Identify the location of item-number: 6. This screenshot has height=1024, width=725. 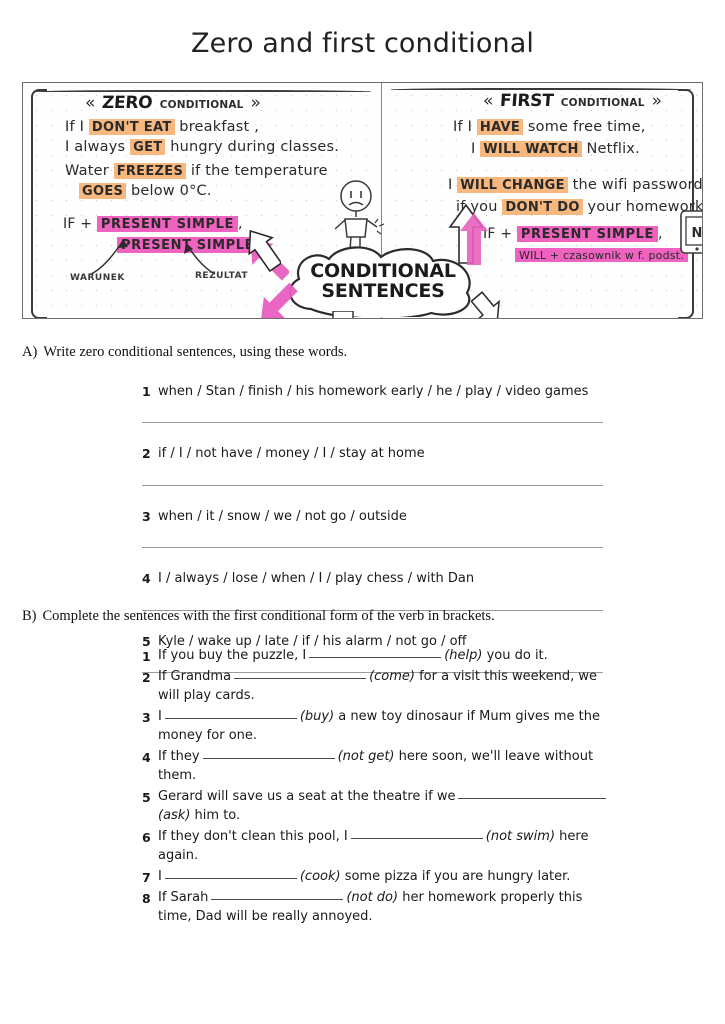
(146, 838).